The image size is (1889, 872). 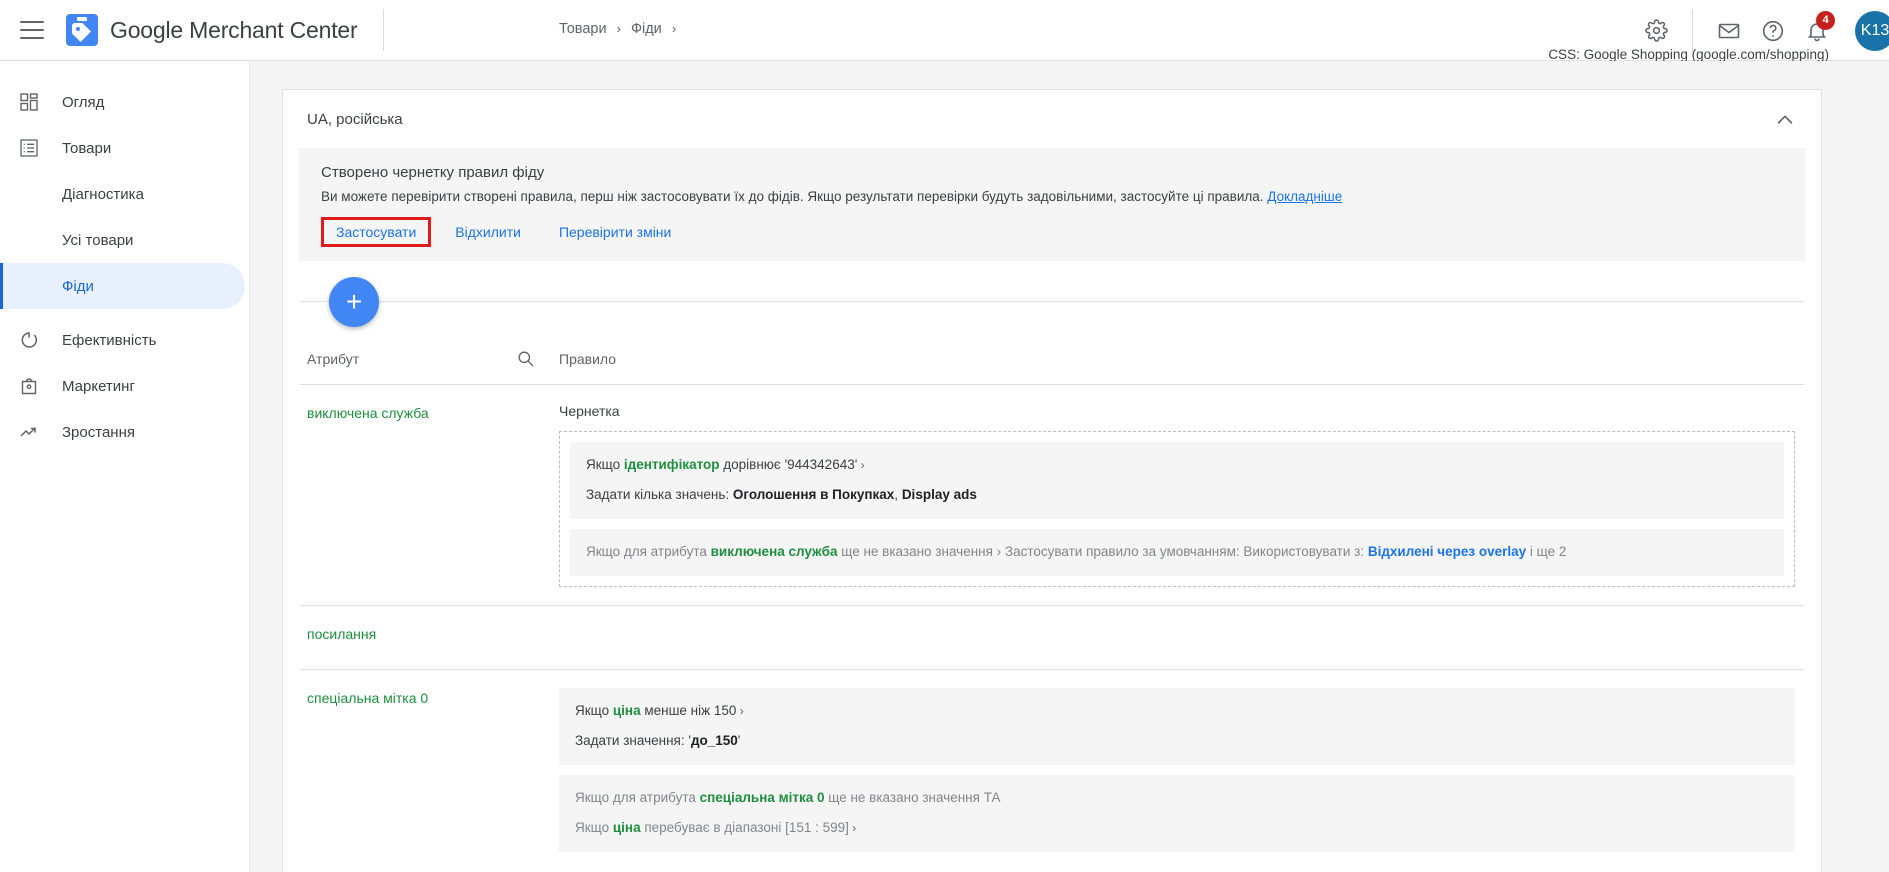 I want to click on notification-badge: 4, so click(x=1825, y=20).